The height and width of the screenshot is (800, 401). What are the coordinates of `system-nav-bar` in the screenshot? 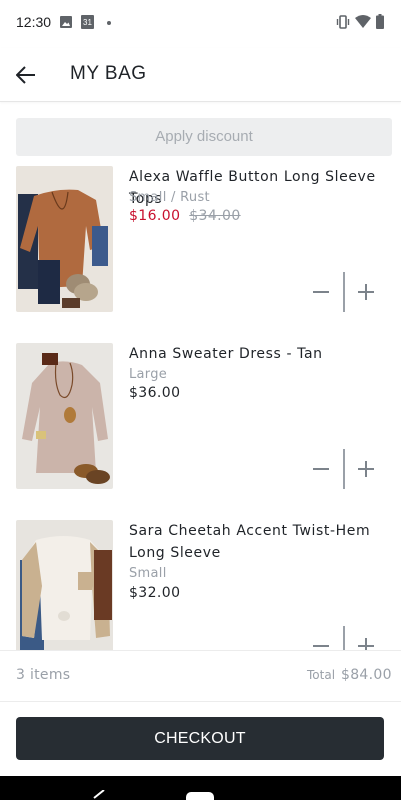 It's located at (200, 788).